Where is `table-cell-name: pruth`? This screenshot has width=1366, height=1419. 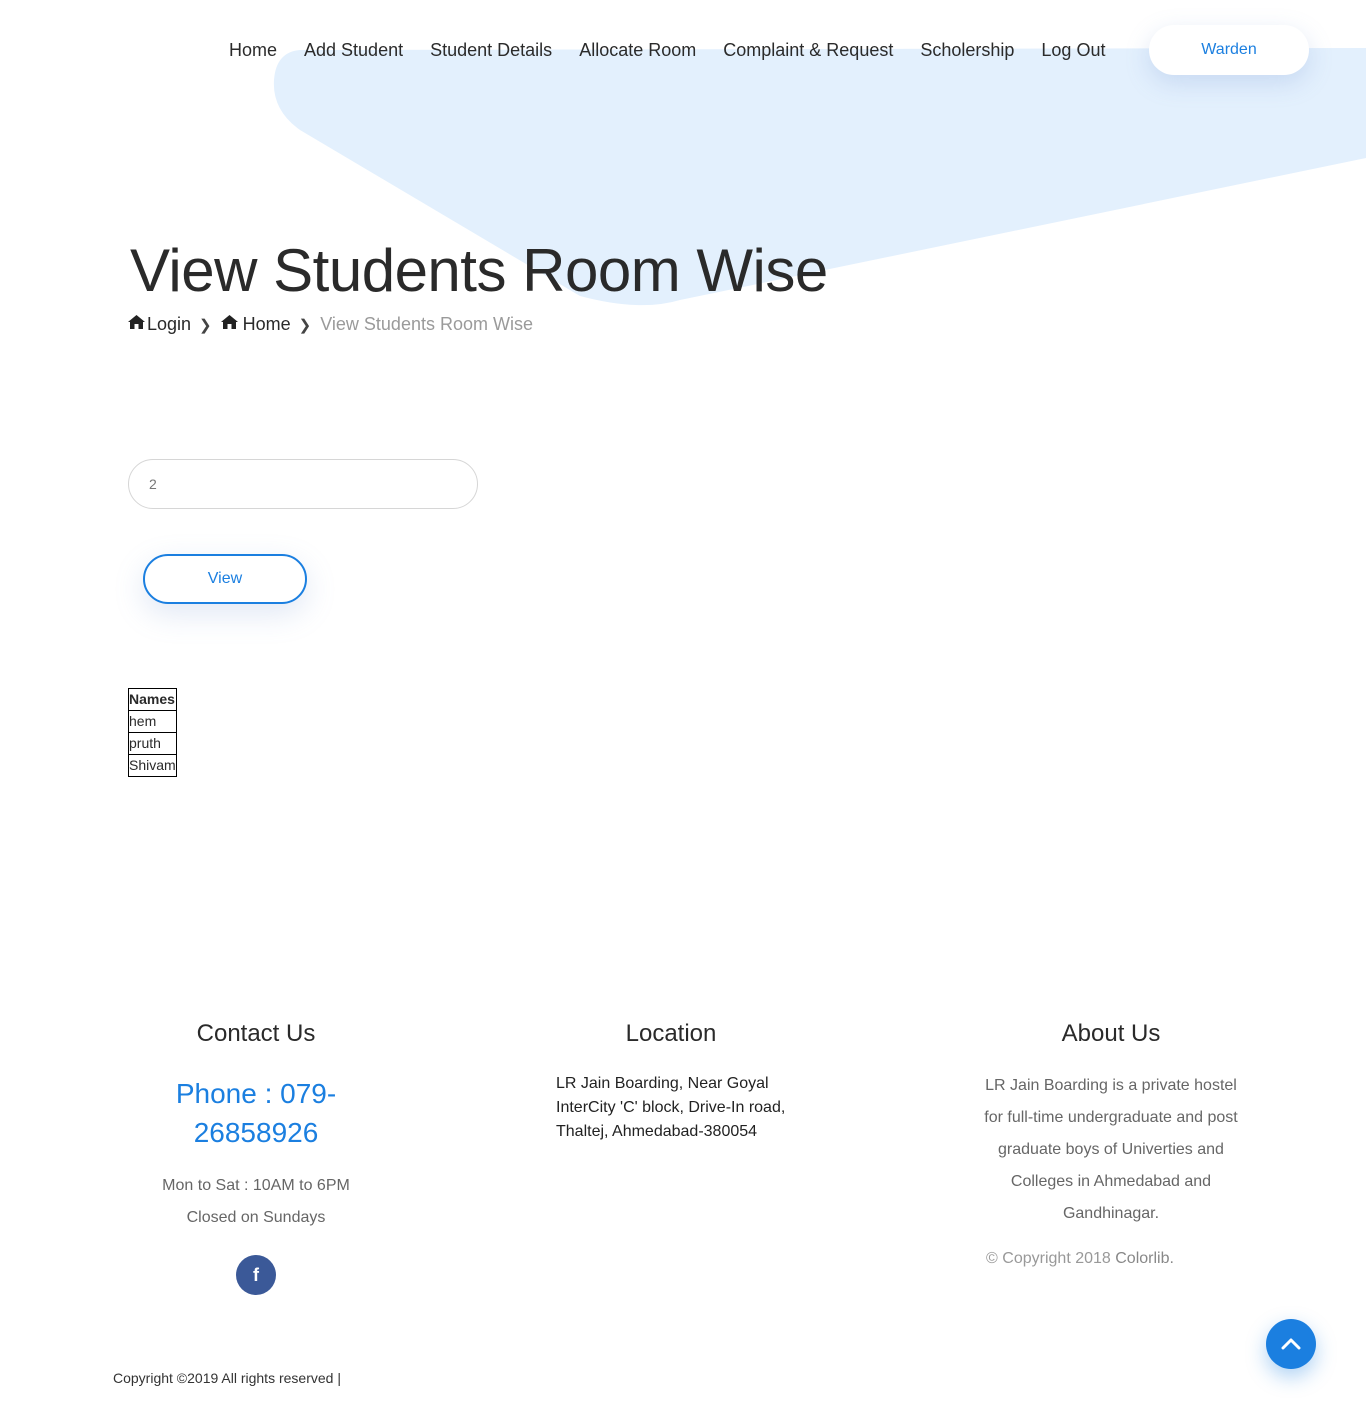 table-cell-name: pruth is located at coordinates (152, 743).